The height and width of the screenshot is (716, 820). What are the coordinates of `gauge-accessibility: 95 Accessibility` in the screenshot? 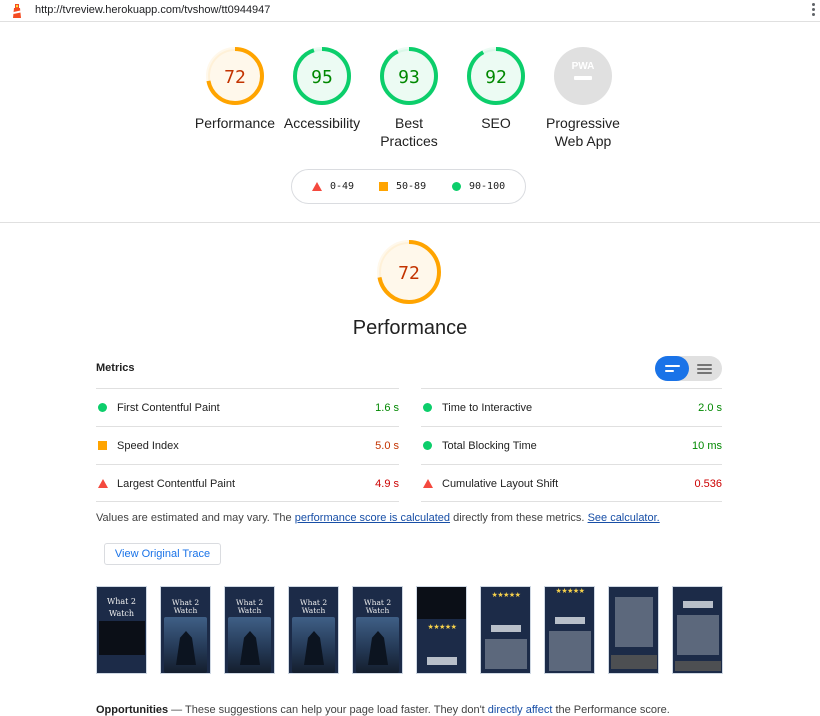 It's located at (322, 89).